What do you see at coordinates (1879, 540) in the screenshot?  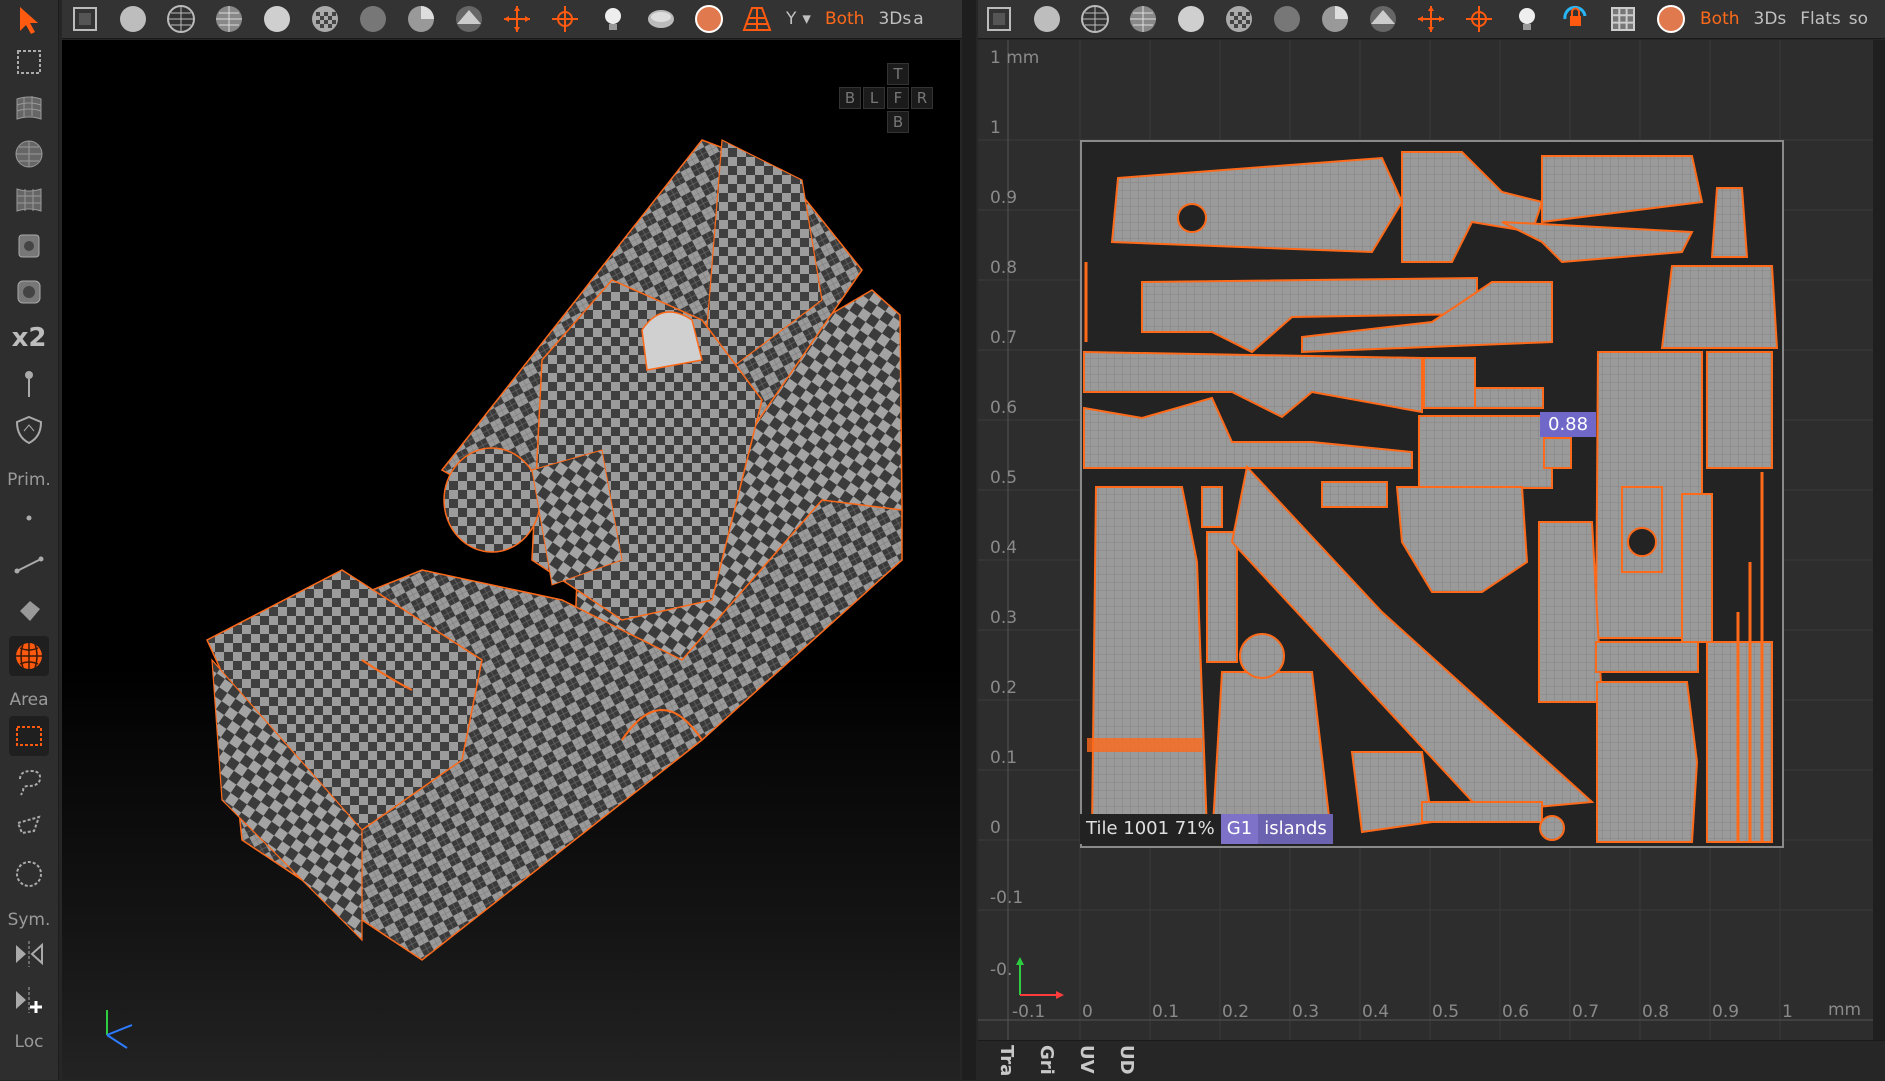 I see `right-edge-scrollbar` at bounding box center [1879, 540].